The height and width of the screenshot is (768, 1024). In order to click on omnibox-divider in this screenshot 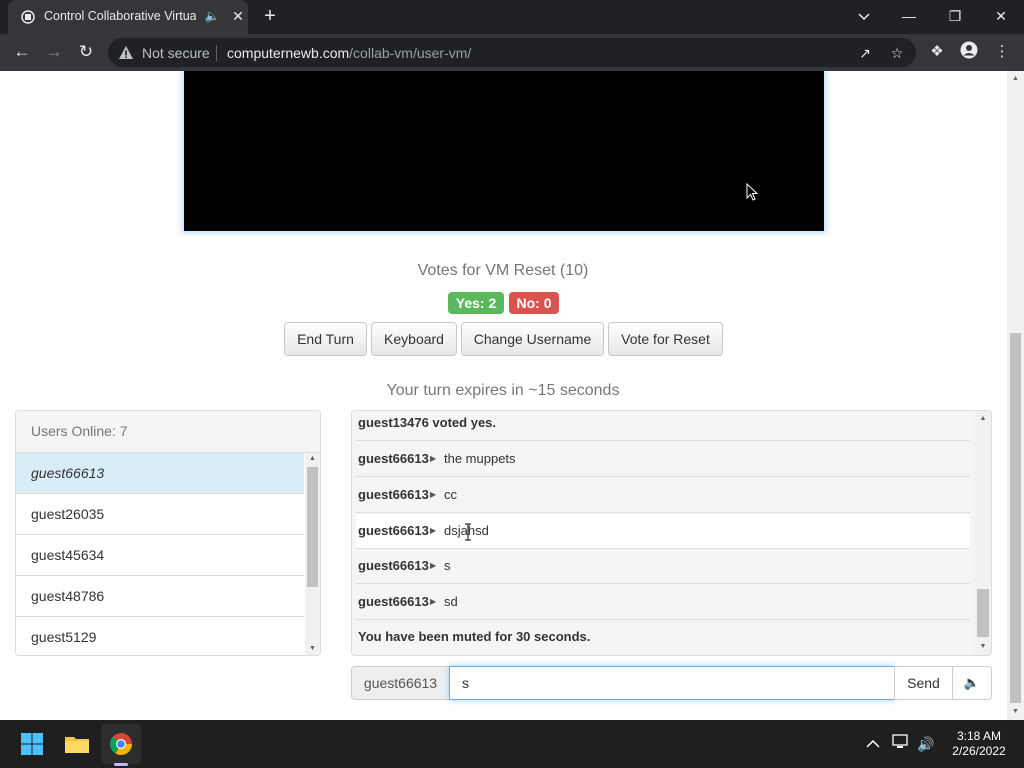, I will do `click(216, 53)`.